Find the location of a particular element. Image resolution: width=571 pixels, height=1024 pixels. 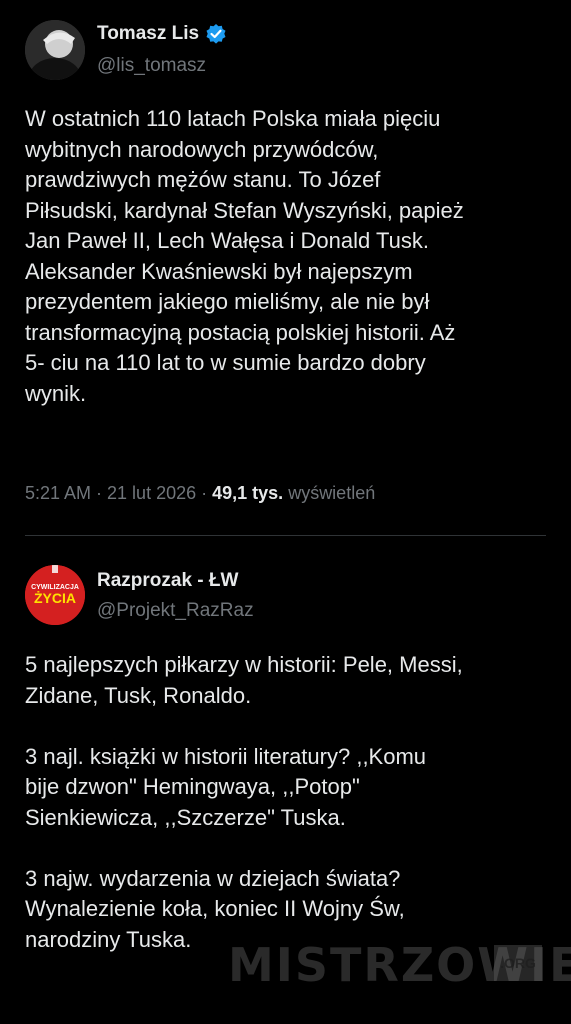

author-name: Tomasz Lis is located at coordinates (162, 34).